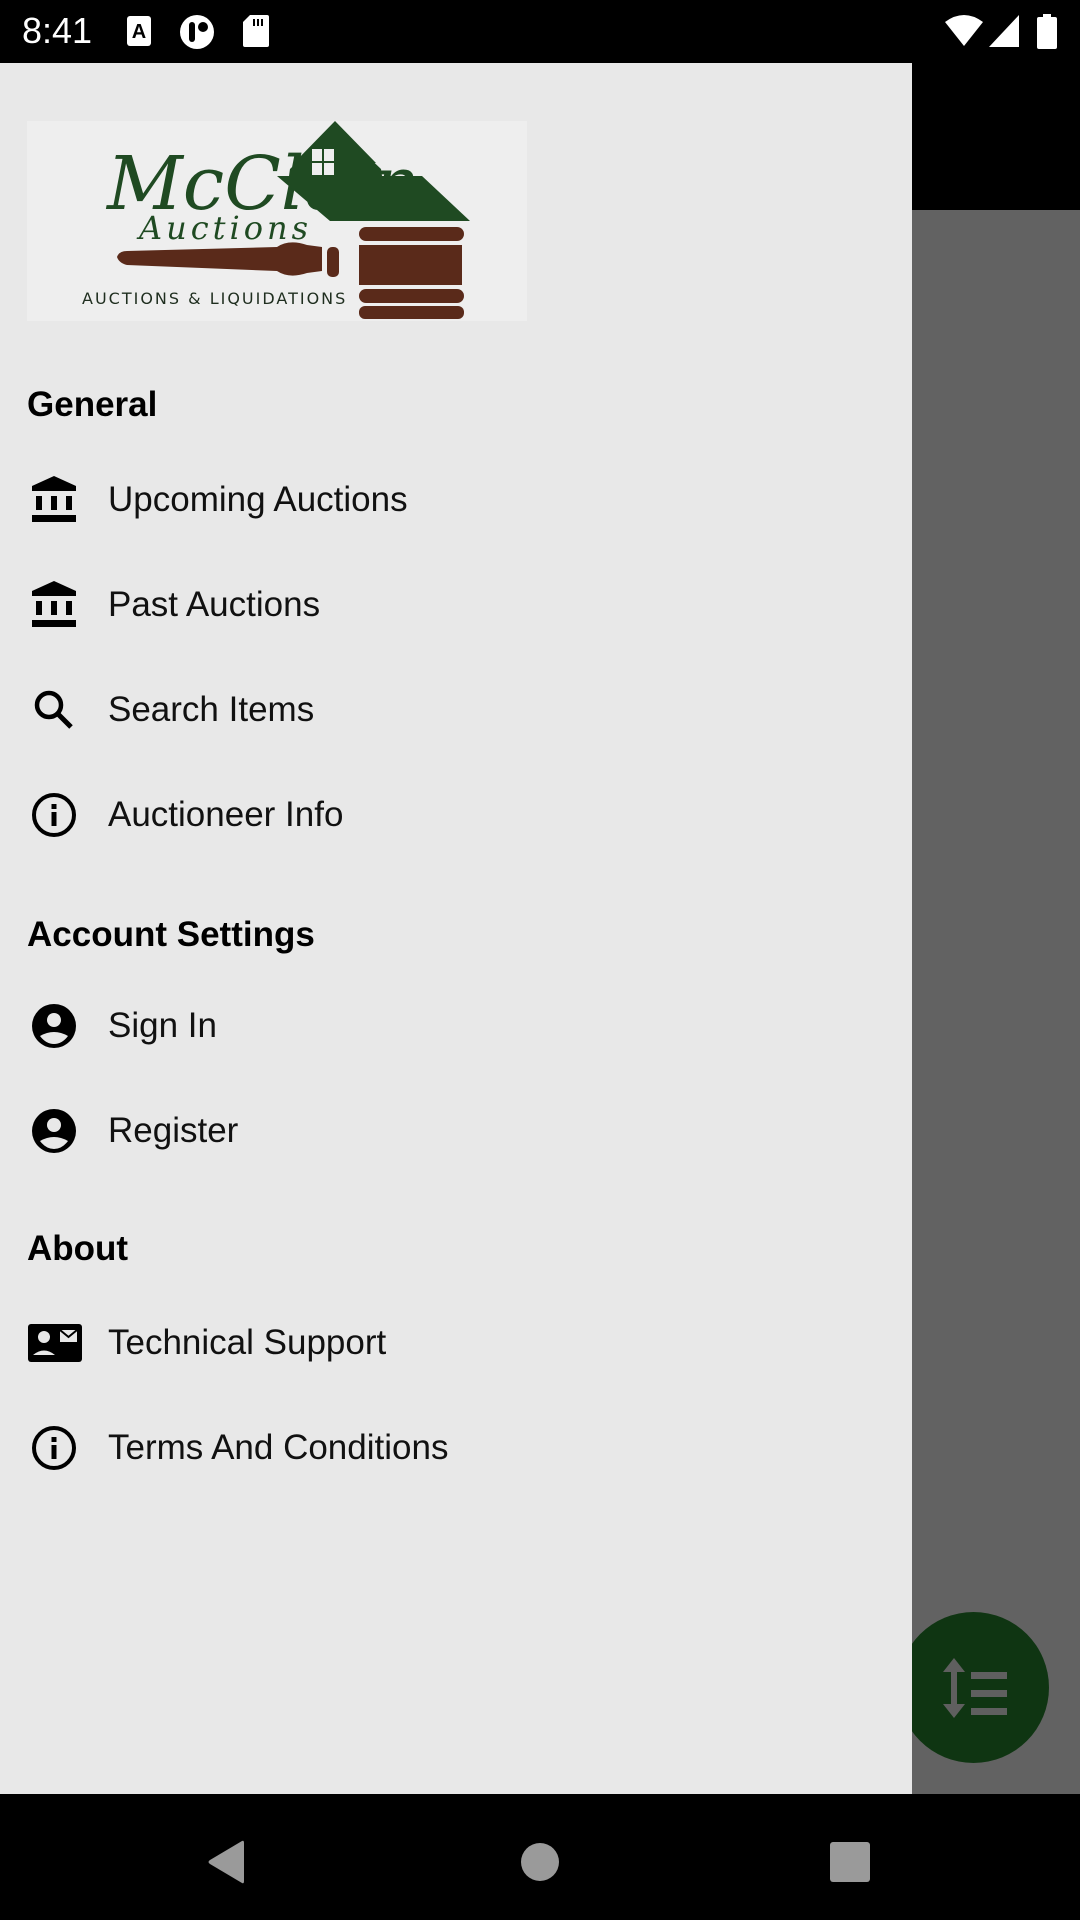 The height and width of the screenshot is (1920, 1080). Describe the element at coordinates (214, 604) in the screenshot. I see `menu-label: Past Auctions` at that location.